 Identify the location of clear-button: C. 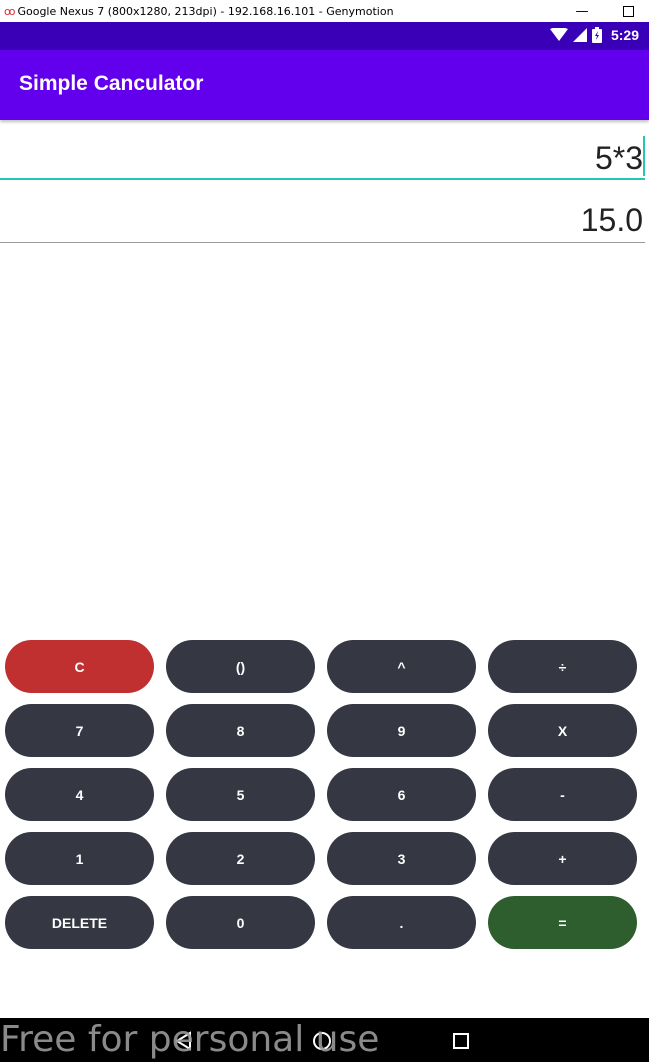
(79, 666).